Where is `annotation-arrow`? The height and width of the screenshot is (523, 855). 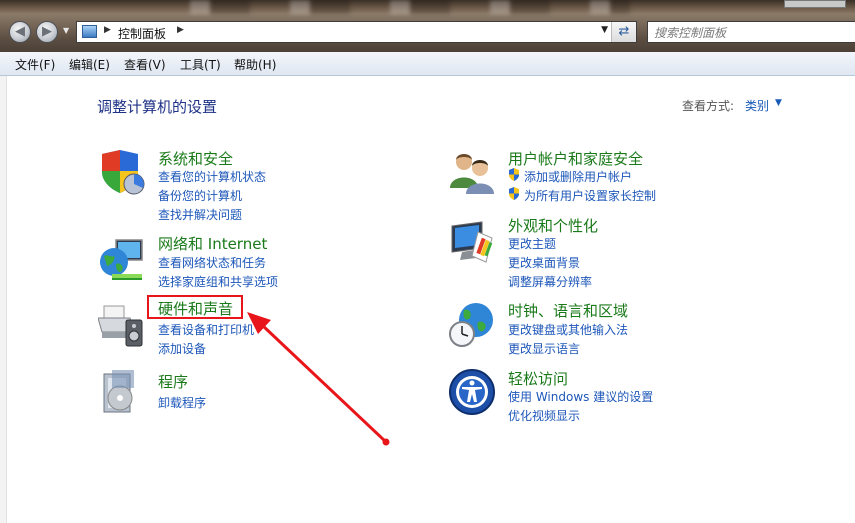 annotation-arrow is located at coordinates (318, 379).